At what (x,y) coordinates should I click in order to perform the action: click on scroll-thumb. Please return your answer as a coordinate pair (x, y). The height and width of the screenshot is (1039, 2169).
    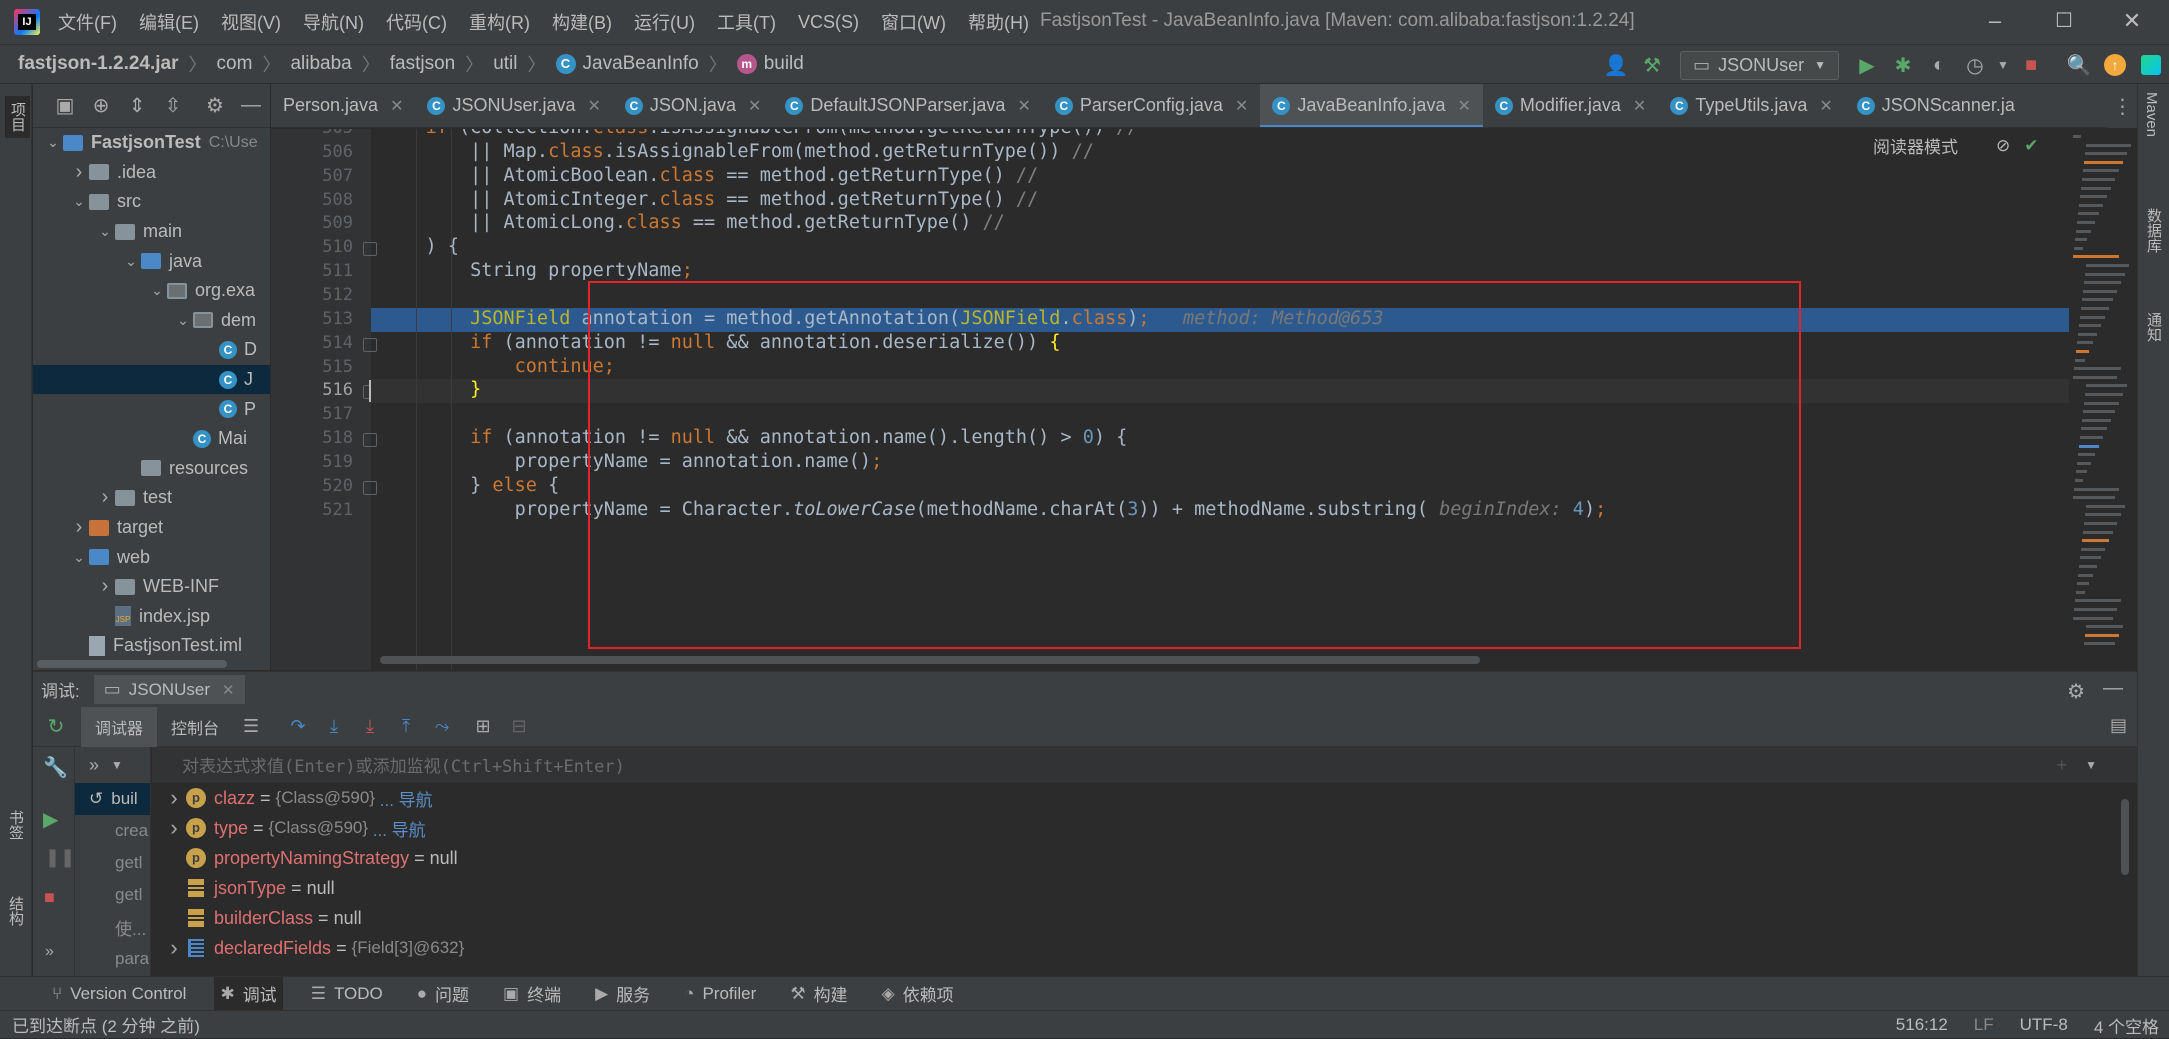
    Looking at the image, I should click on (132, 664).